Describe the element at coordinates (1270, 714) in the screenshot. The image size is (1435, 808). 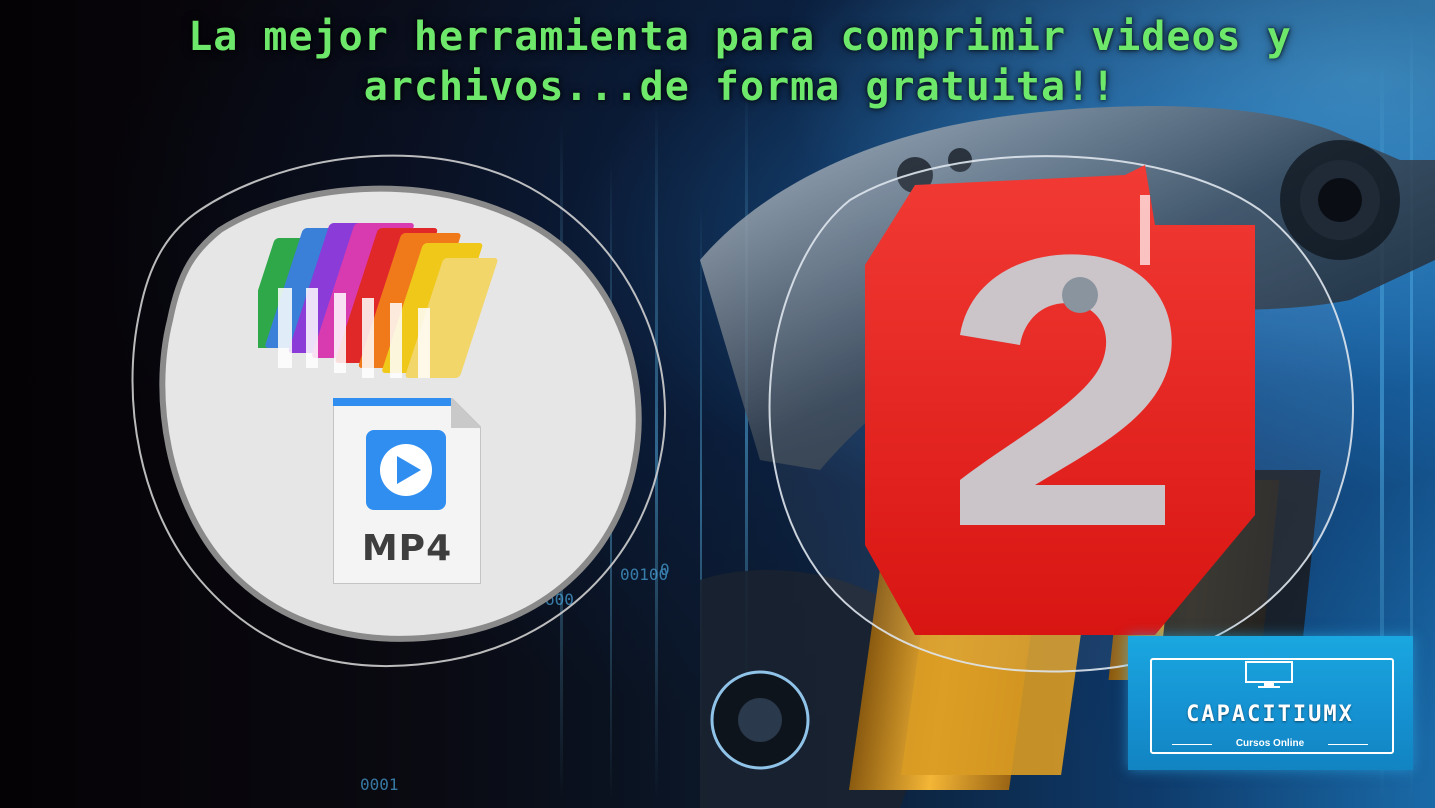
I see `capacitiumx-name: CAPACITIUMX` at that location.